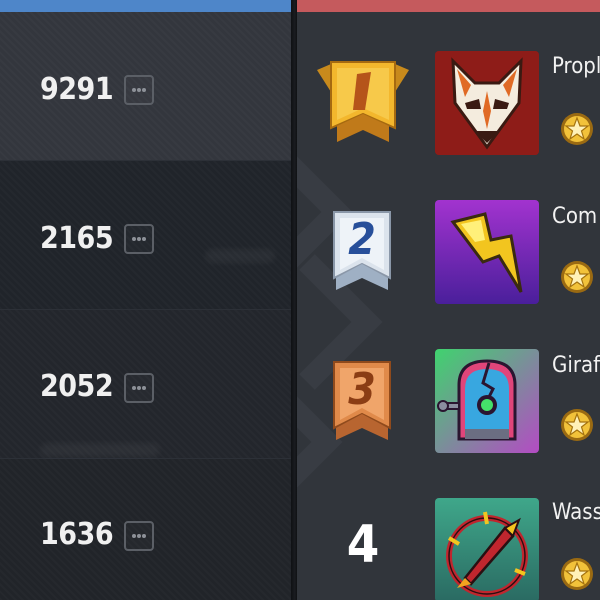 Image resolution: width=600 pixels, height=600 pixels. I want to click on player-name: Propl, so click(576, 66).